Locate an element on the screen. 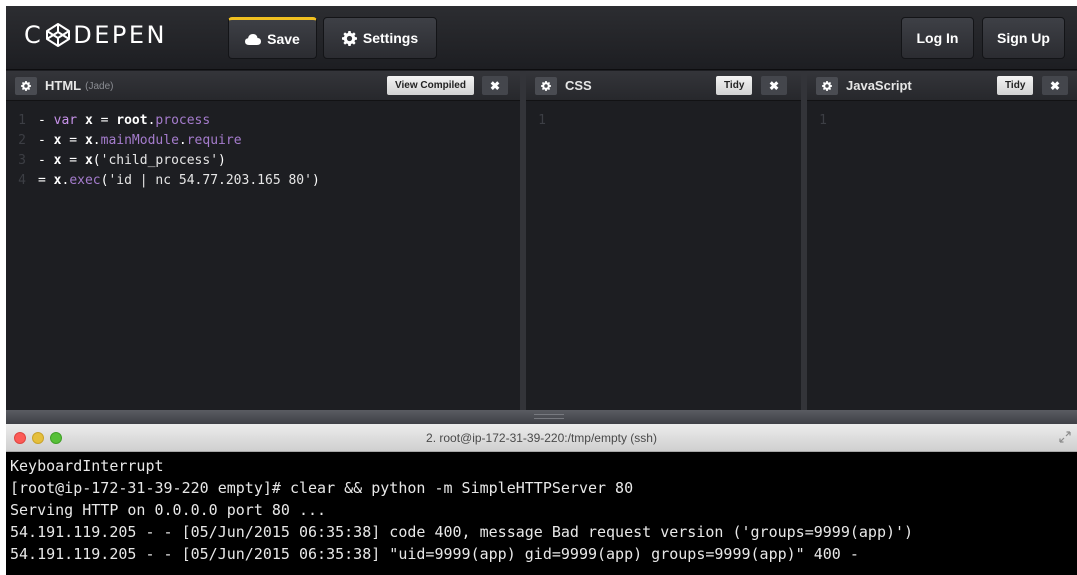 The height and width of the screenshot is (575, 1077). code-token: 'child_process' is located at coordinates (159, 160).